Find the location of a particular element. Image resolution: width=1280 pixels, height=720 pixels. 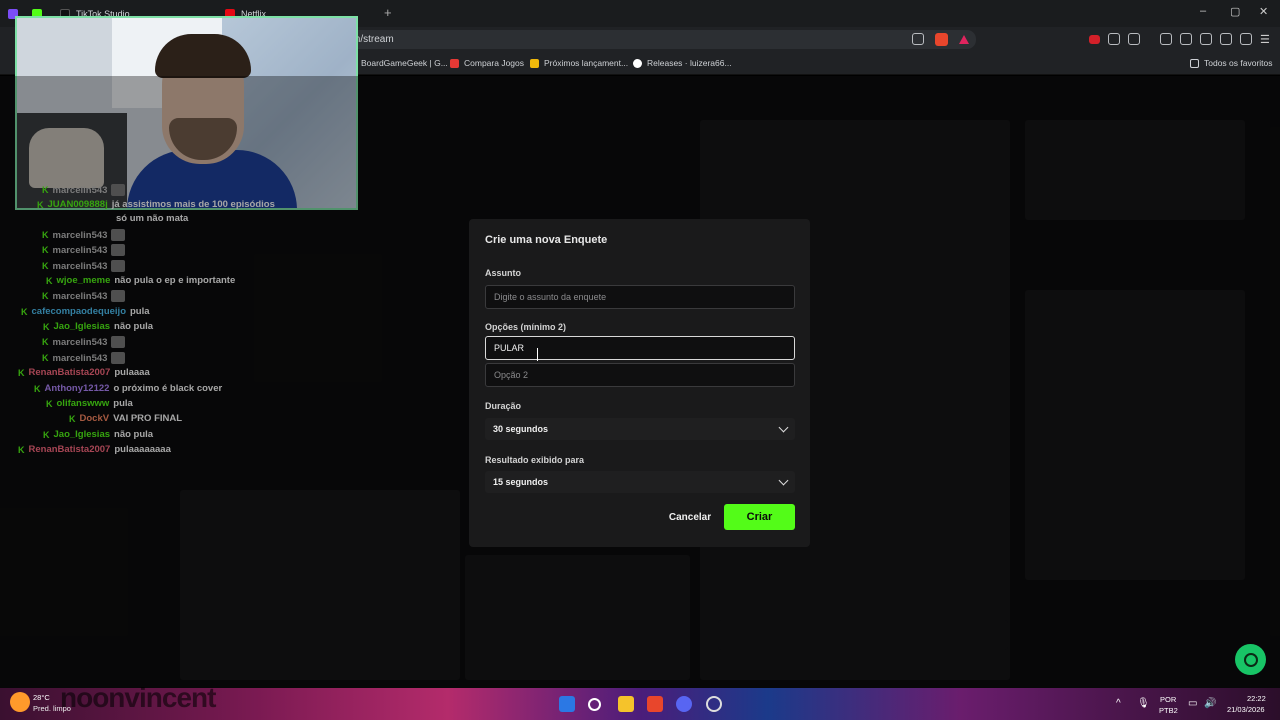

folder-icon is located at coordinates (1194, 63).